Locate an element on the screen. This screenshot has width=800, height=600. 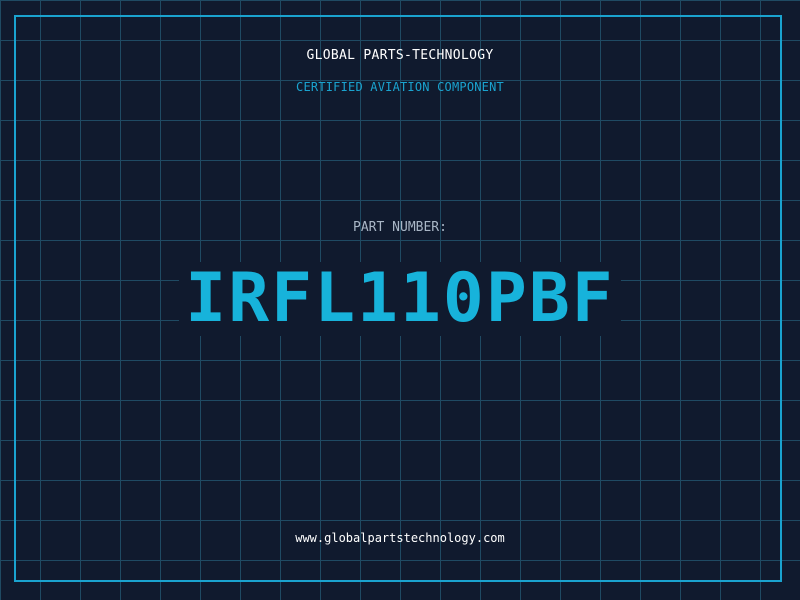
part-number-container: IRFL110PBF is located at coordinates (400, 299).